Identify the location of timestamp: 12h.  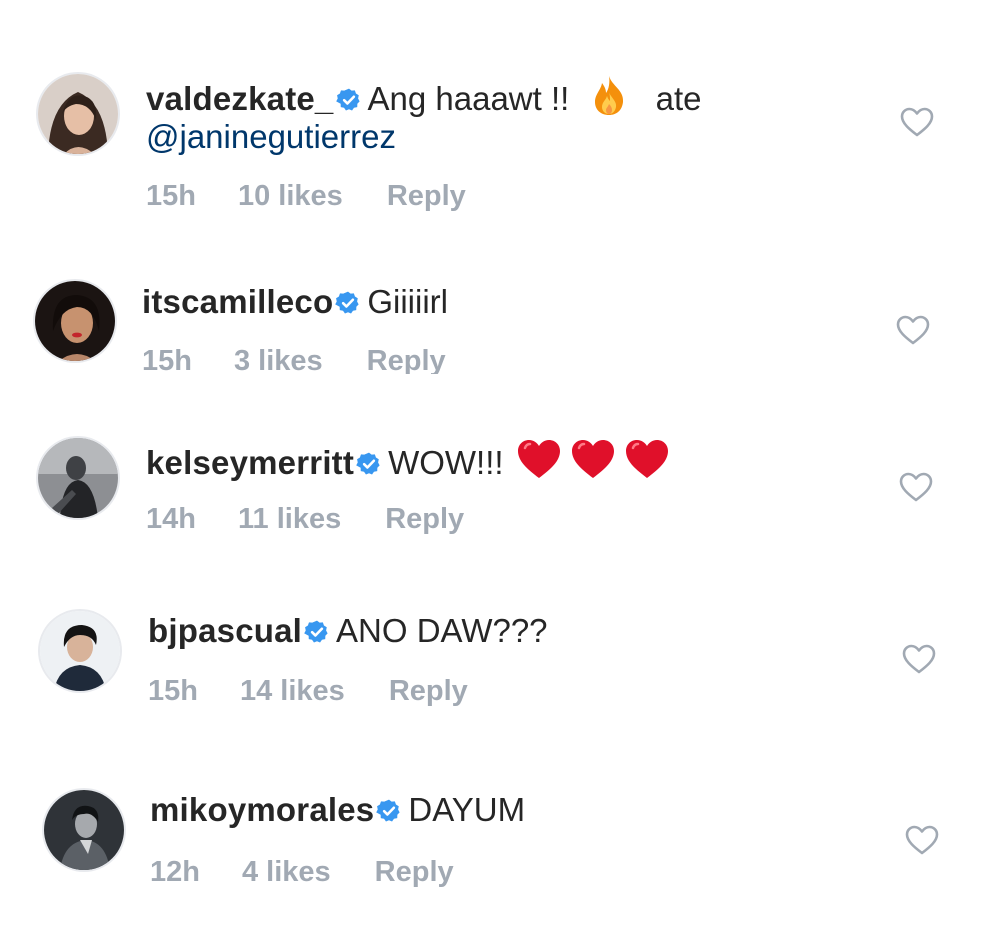
(175, 872).